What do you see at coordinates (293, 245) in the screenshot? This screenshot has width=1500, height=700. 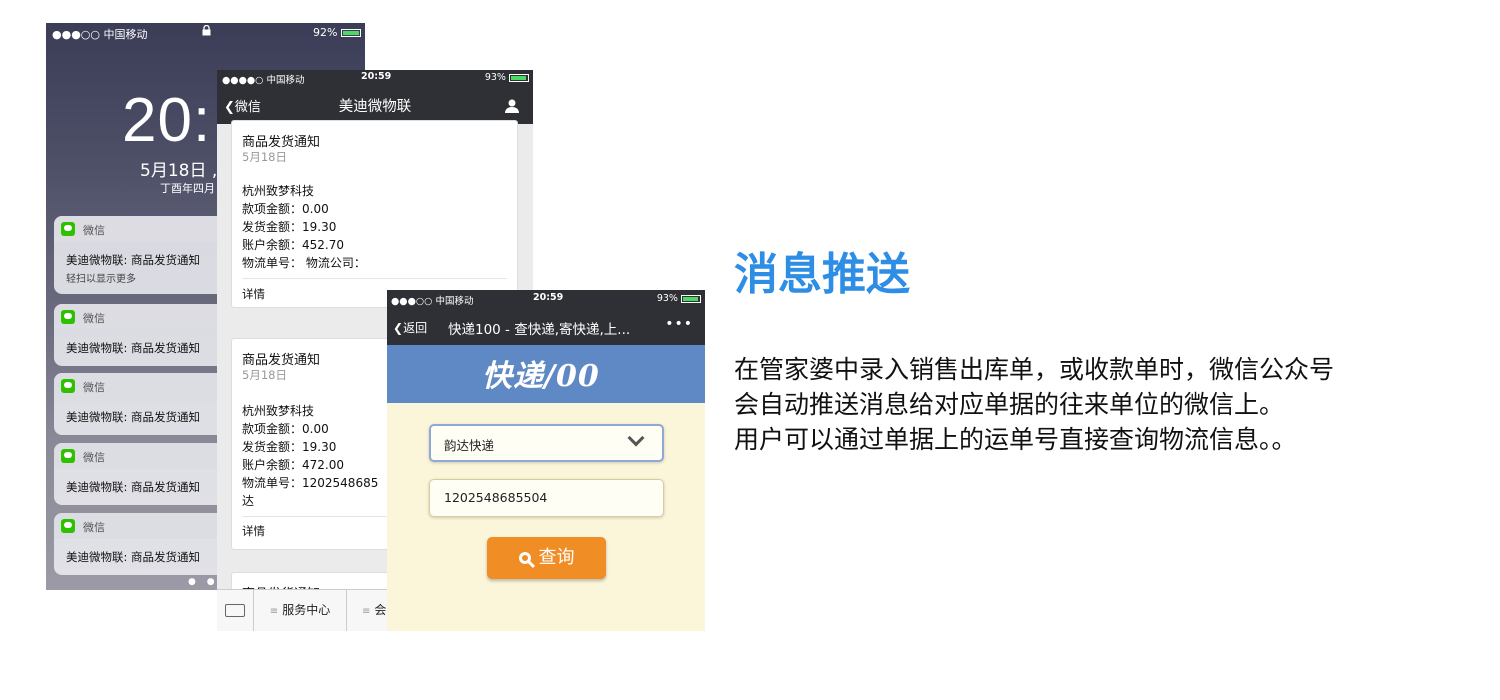 I see `card-balance: 账户余额：452.70` at bounding box center [293, 245].